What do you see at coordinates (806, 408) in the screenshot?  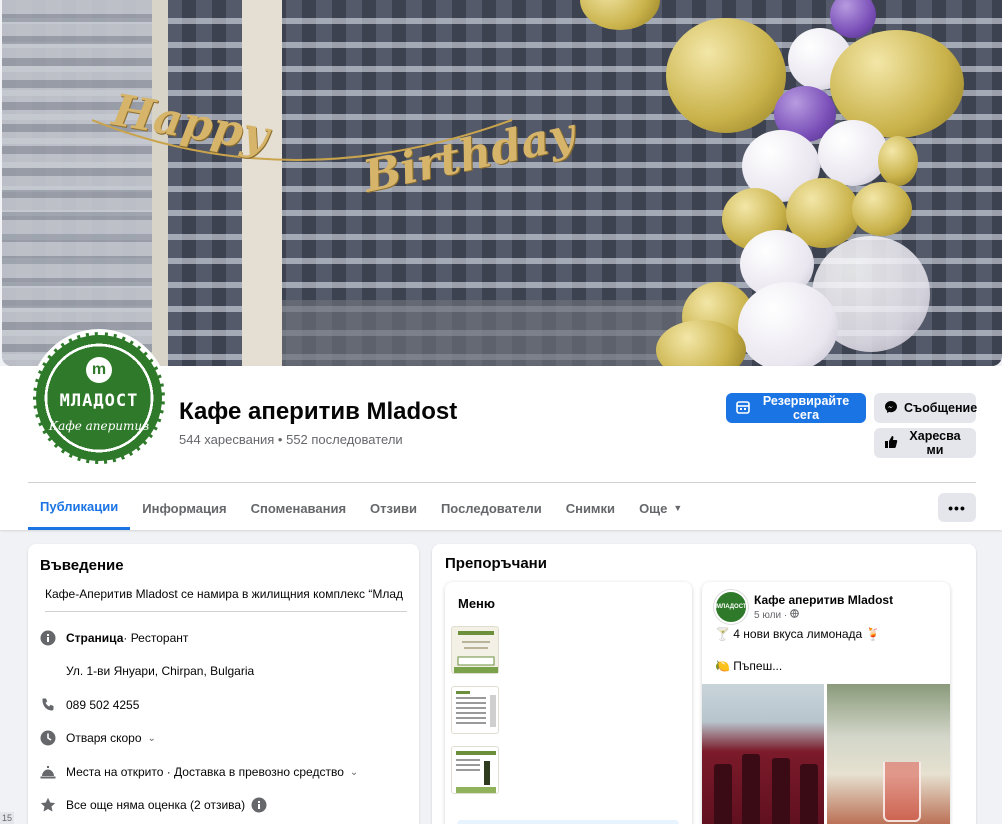 I see `reserve-button-label: Резервирайте сега` at bounding box center [806, 408].